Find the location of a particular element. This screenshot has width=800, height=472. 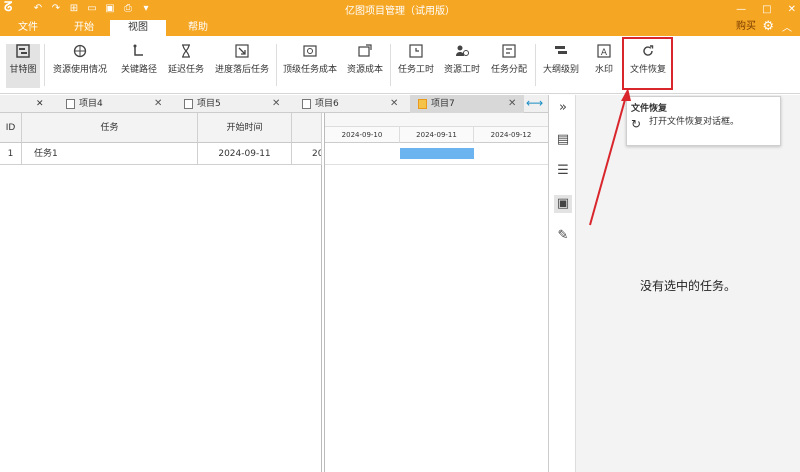

doc-tab: 项目4 ✕ is located at coordinates (118, 104).